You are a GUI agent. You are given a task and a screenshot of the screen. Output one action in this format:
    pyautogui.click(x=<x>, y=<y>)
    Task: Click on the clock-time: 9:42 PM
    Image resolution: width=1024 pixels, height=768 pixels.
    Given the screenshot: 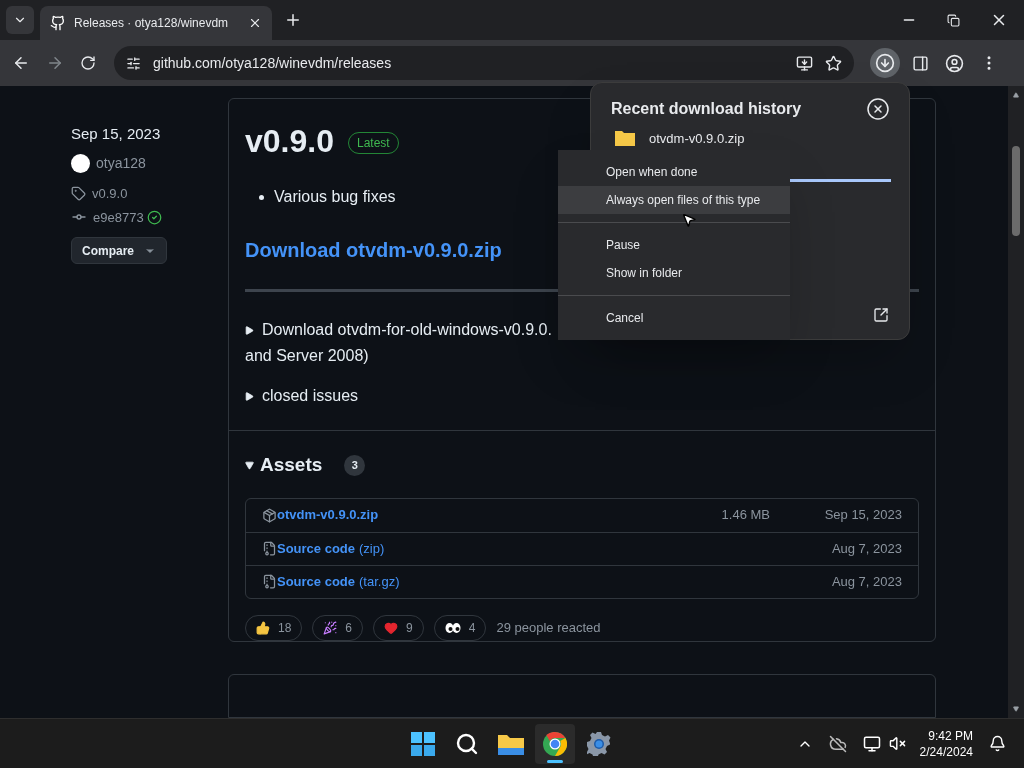 What is the action you would take?
    pyautogui.click(x=950, y=735)
    